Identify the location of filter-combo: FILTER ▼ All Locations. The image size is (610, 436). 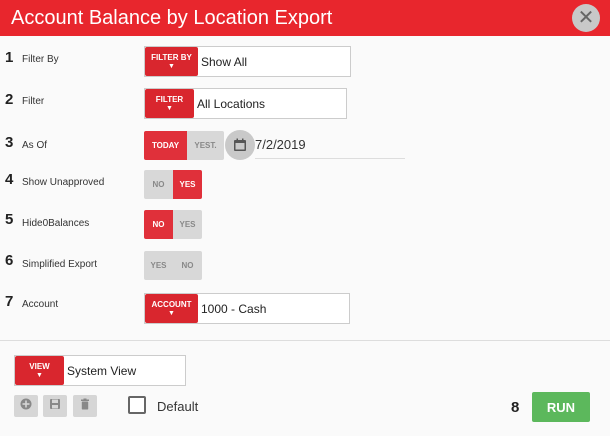
(245, 103).